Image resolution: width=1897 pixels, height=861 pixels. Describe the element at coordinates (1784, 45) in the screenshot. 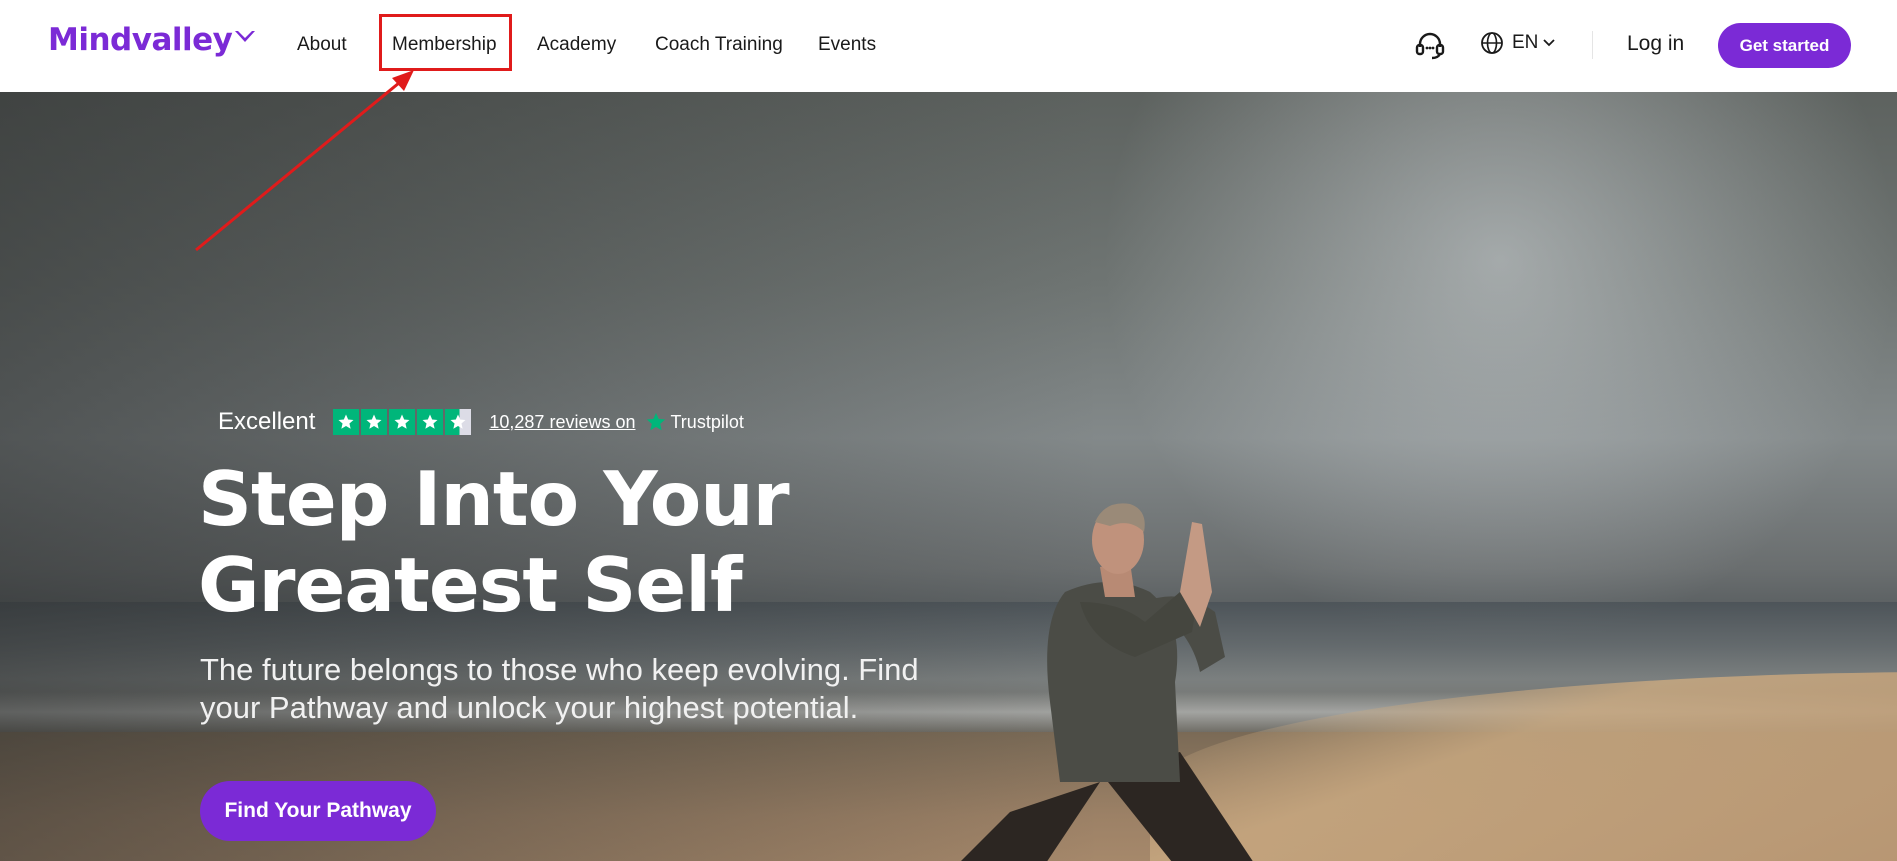

I see `get-started-button: Get started` at that location.